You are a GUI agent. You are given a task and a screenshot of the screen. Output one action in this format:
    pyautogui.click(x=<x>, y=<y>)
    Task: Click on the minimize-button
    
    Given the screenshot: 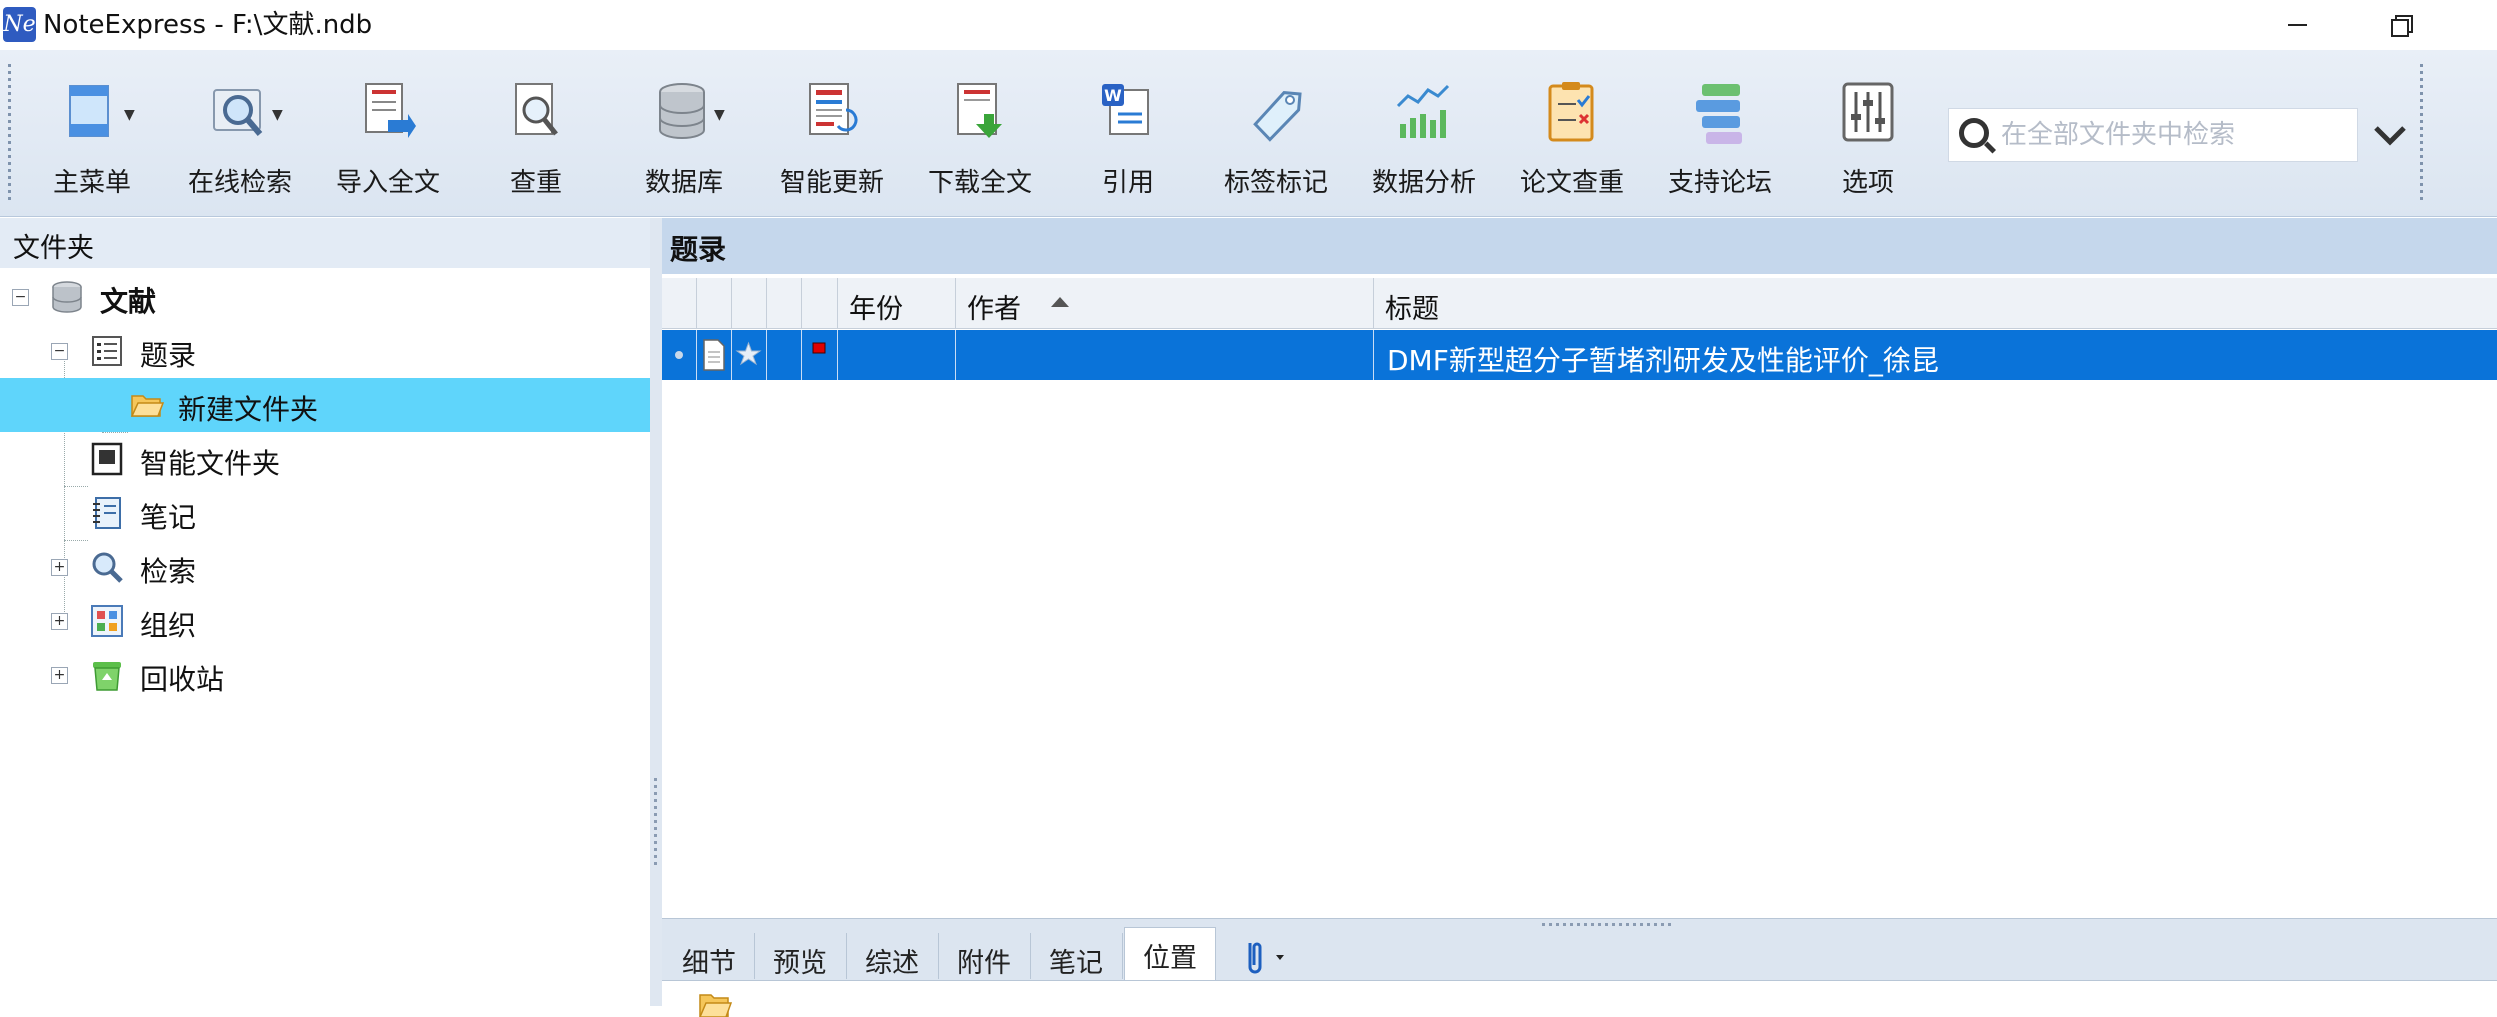 What is the action you would take?
    pyautogui.click(x=2295, y=25)
    